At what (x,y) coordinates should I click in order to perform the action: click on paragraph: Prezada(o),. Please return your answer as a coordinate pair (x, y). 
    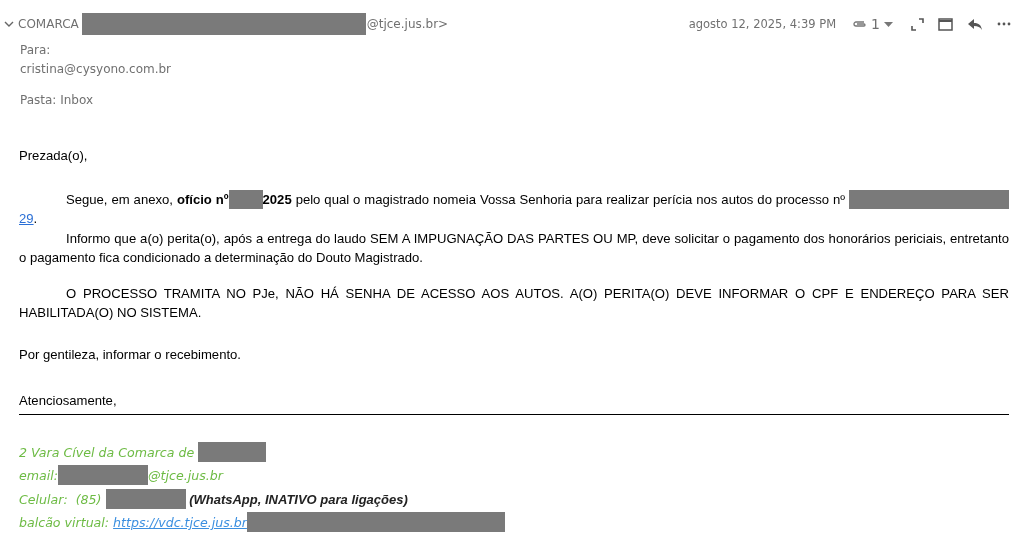
    Looking at the image, I should click on (54, 156).